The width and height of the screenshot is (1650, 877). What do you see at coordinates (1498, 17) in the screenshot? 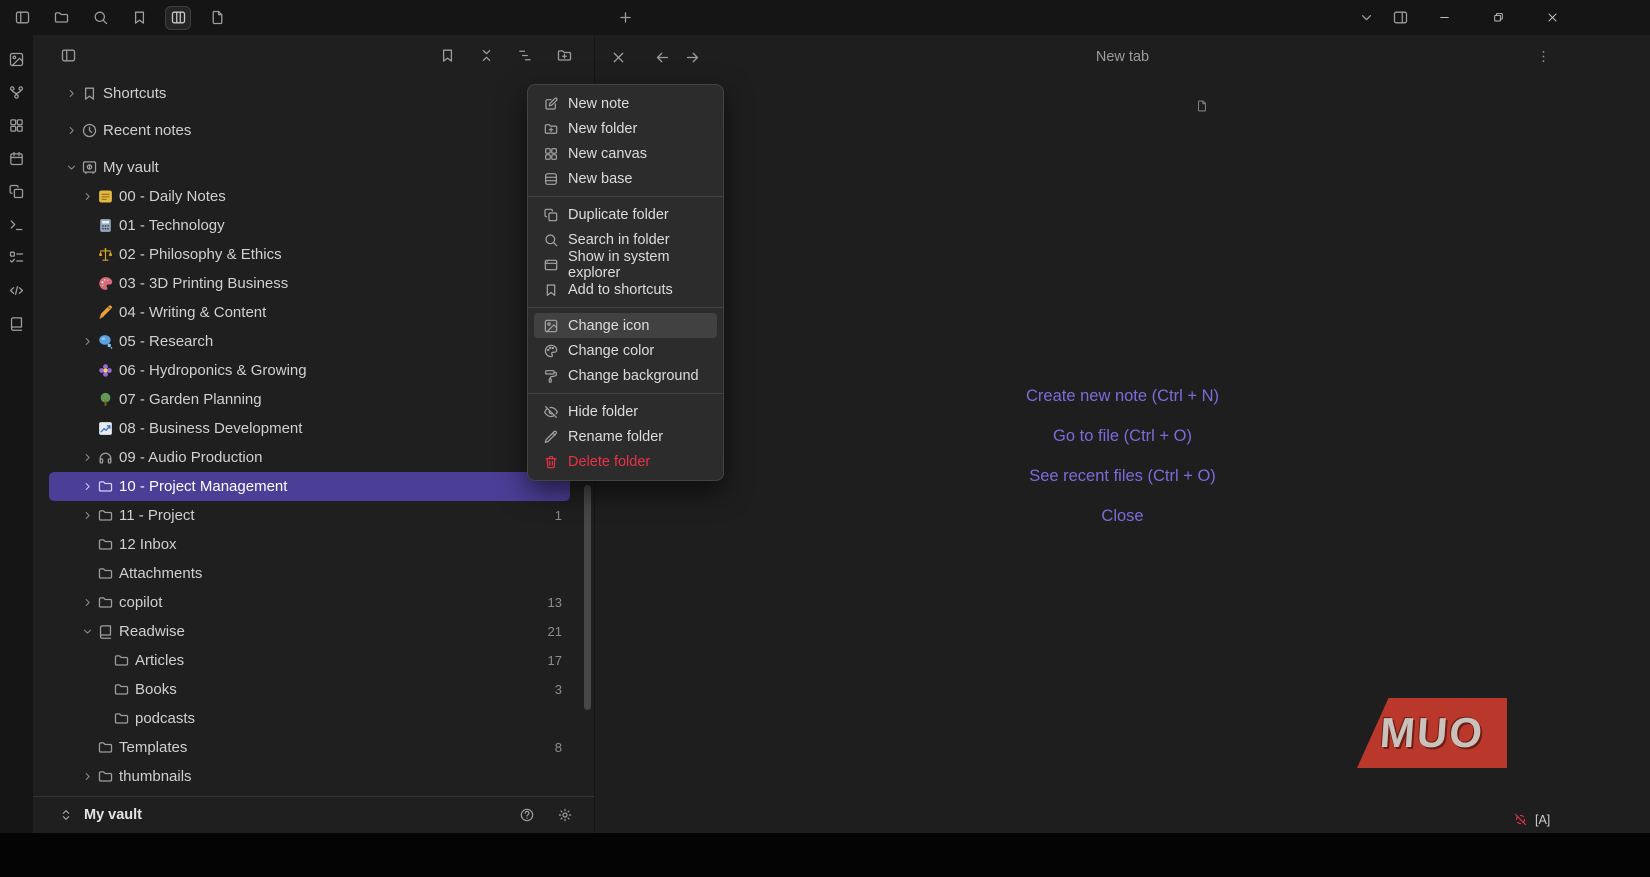
I see `restore-button` at bounding box center [1498, 17].